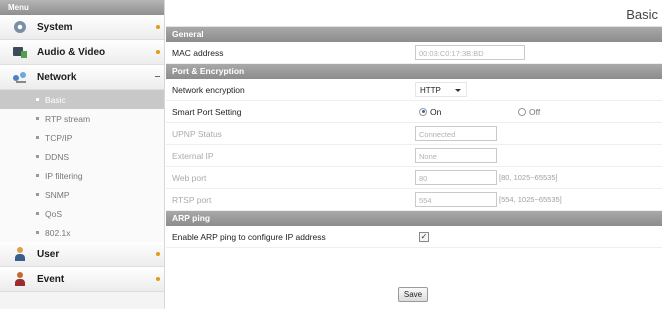 The image size is (662, 309). Describe the element at coordinates (424, 236) in the screenshot. I see `arp-ping-checkbox: ✓` at that location.